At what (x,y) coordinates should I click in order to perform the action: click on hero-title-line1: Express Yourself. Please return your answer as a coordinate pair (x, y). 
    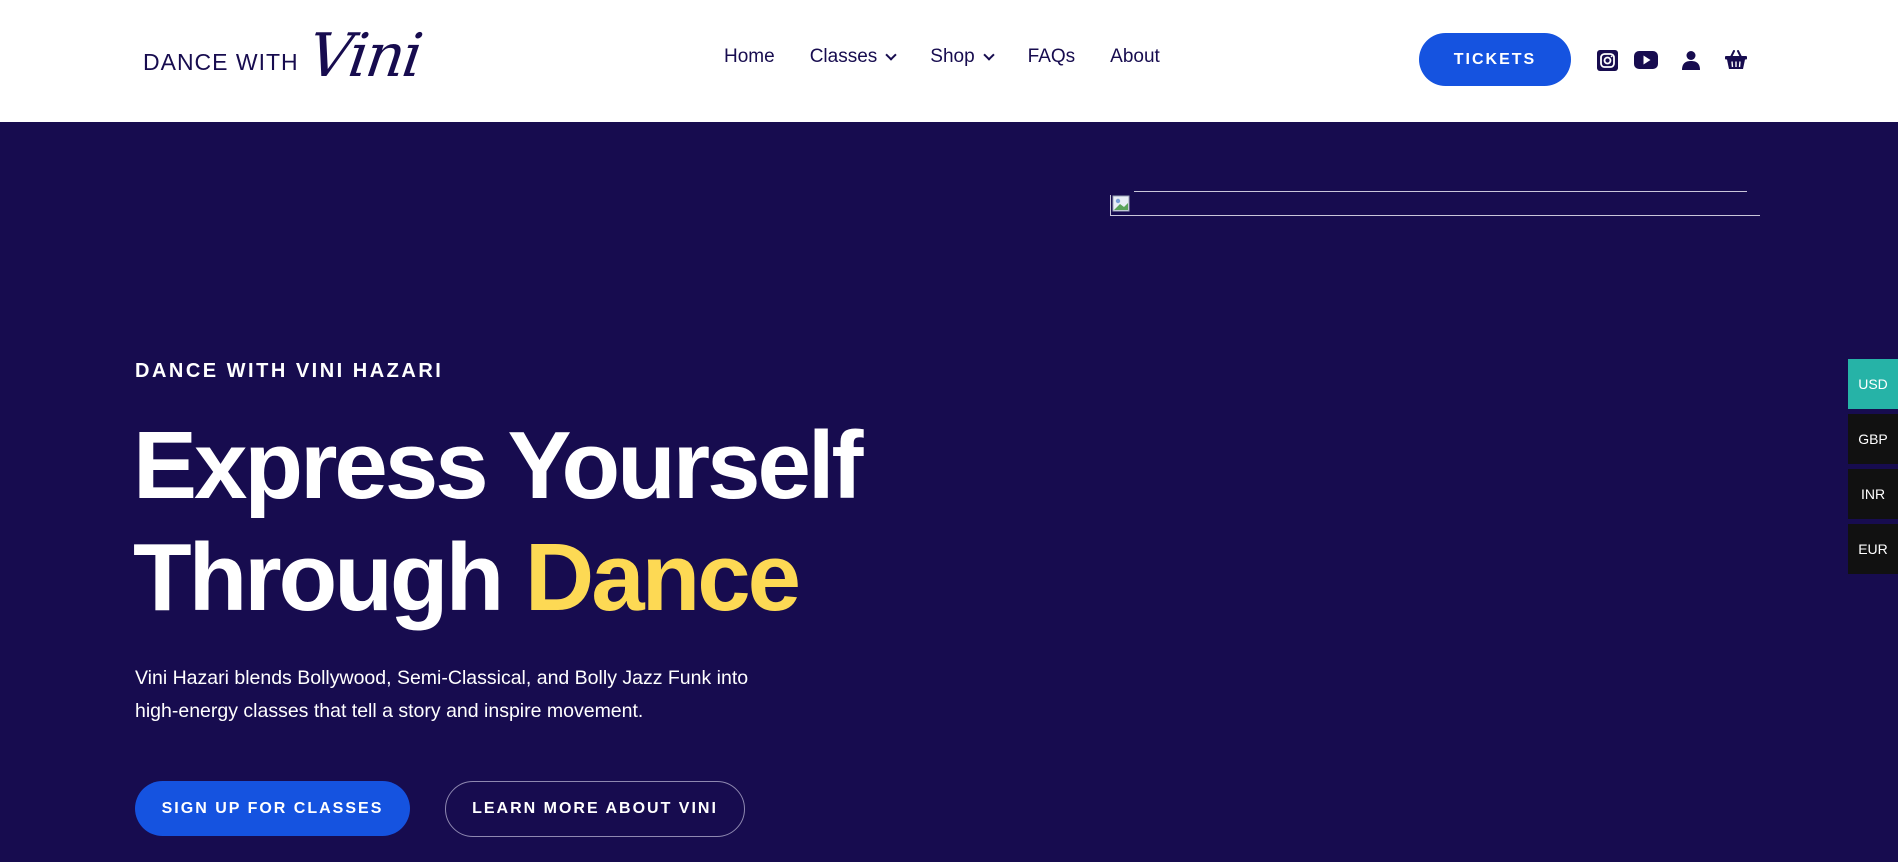
    Looking at the image, I should click on (498, 465).